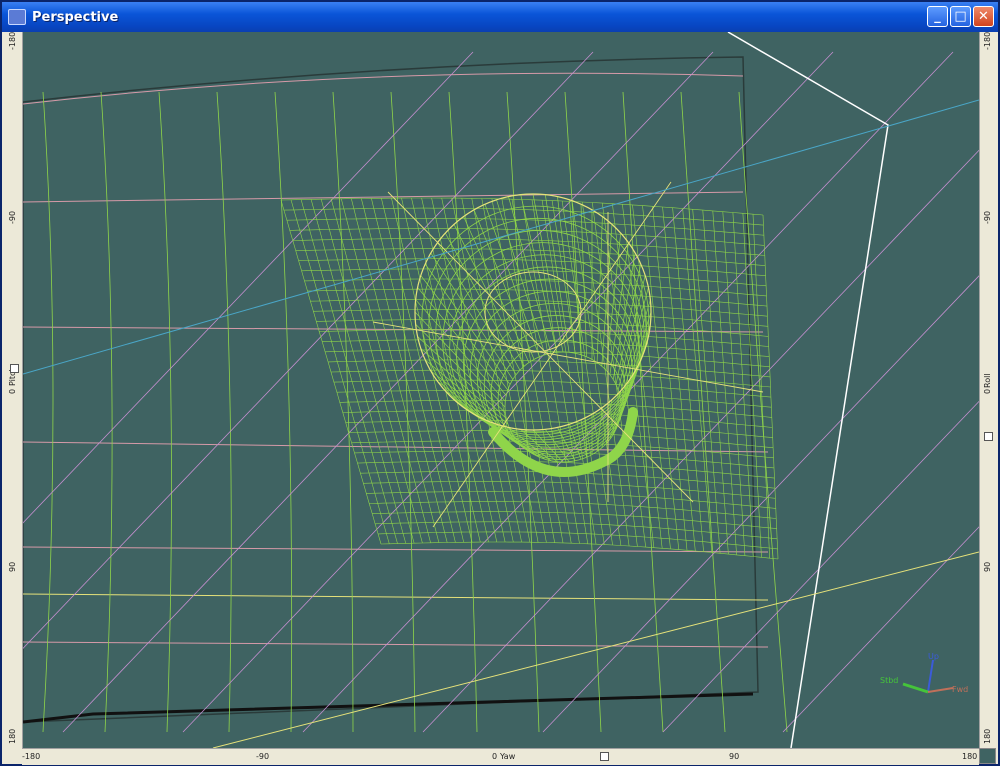 This screenshot has height=766, width=1000. What do you see at coordinates (915, 688) in the screenshot?
I see `stbd-axis-line` at bounding box center [915, 688].